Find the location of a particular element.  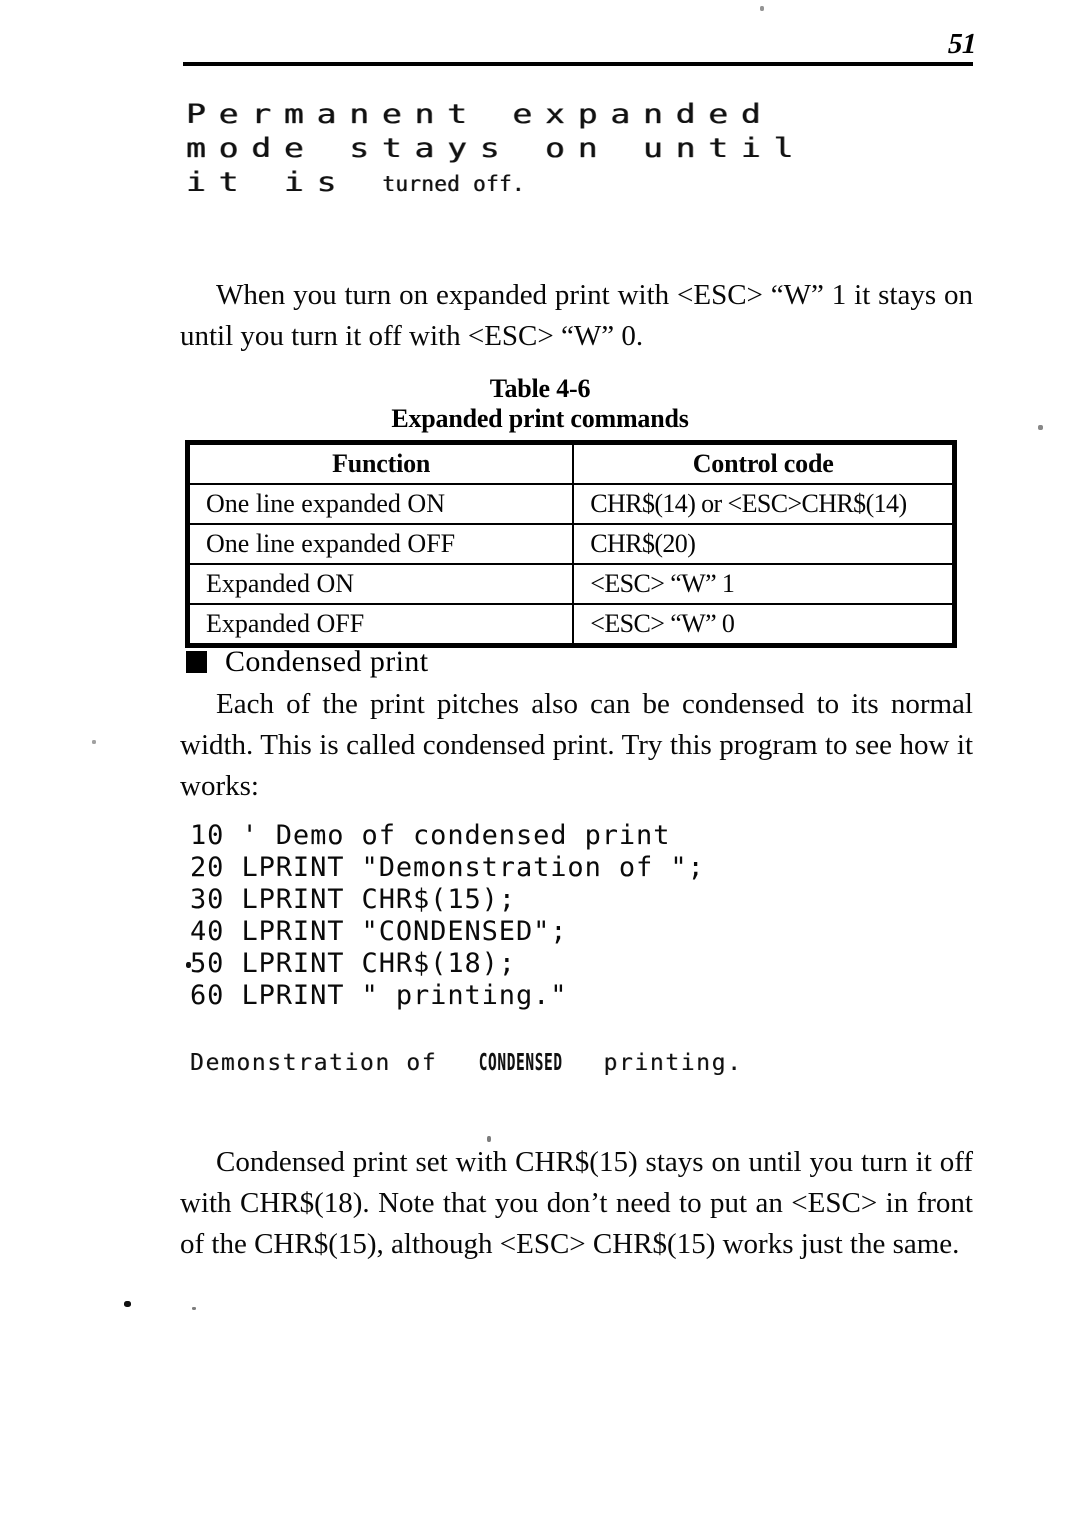

section-heading-condensed-print: Condensed print is located at coordinates (307, 662).